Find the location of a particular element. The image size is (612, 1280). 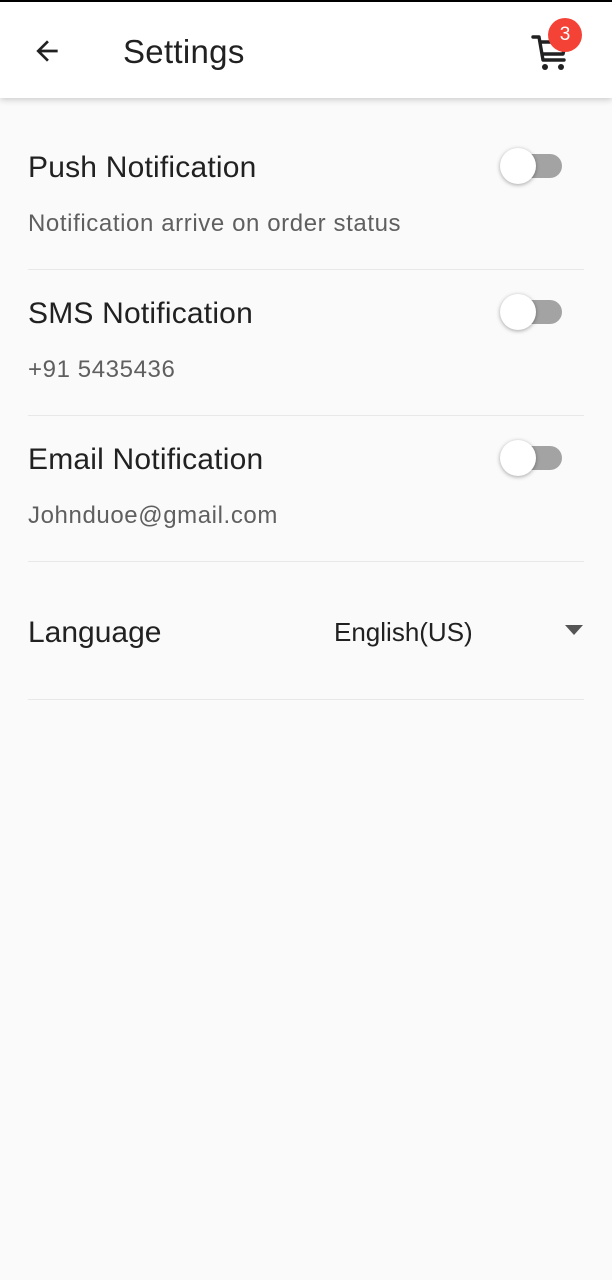

arrow-left-icon is located at coordinates (47, 51).